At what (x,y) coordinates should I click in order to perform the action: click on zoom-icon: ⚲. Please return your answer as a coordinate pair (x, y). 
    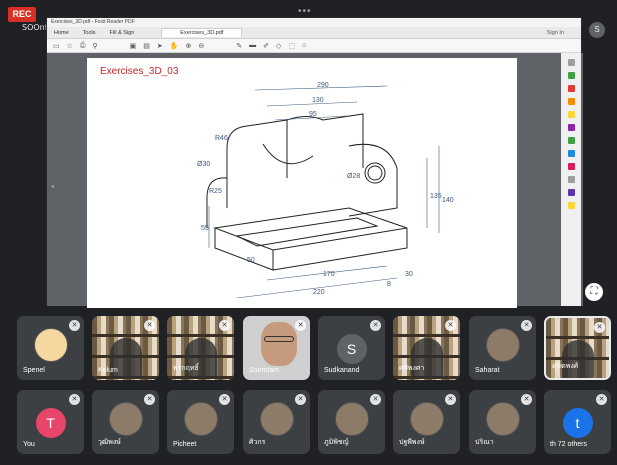
    Looking at the image, I should click on (95, 46).